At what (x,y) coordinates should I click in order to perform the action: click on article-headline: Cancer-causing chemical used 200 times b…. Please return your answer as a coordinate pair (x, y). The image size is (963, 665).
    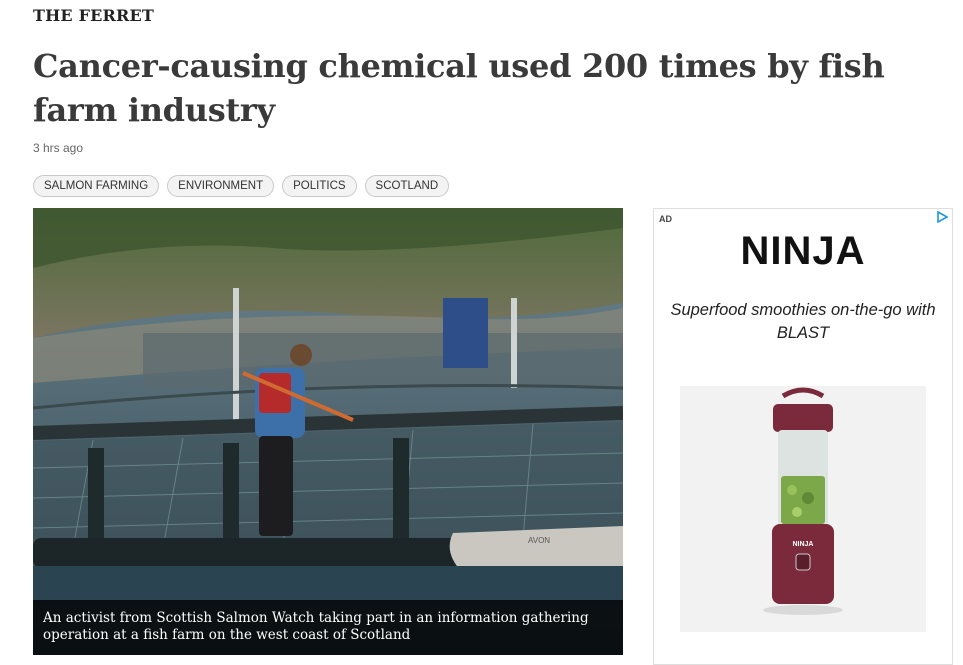
    Looking at the image, I should click on (459, 88).